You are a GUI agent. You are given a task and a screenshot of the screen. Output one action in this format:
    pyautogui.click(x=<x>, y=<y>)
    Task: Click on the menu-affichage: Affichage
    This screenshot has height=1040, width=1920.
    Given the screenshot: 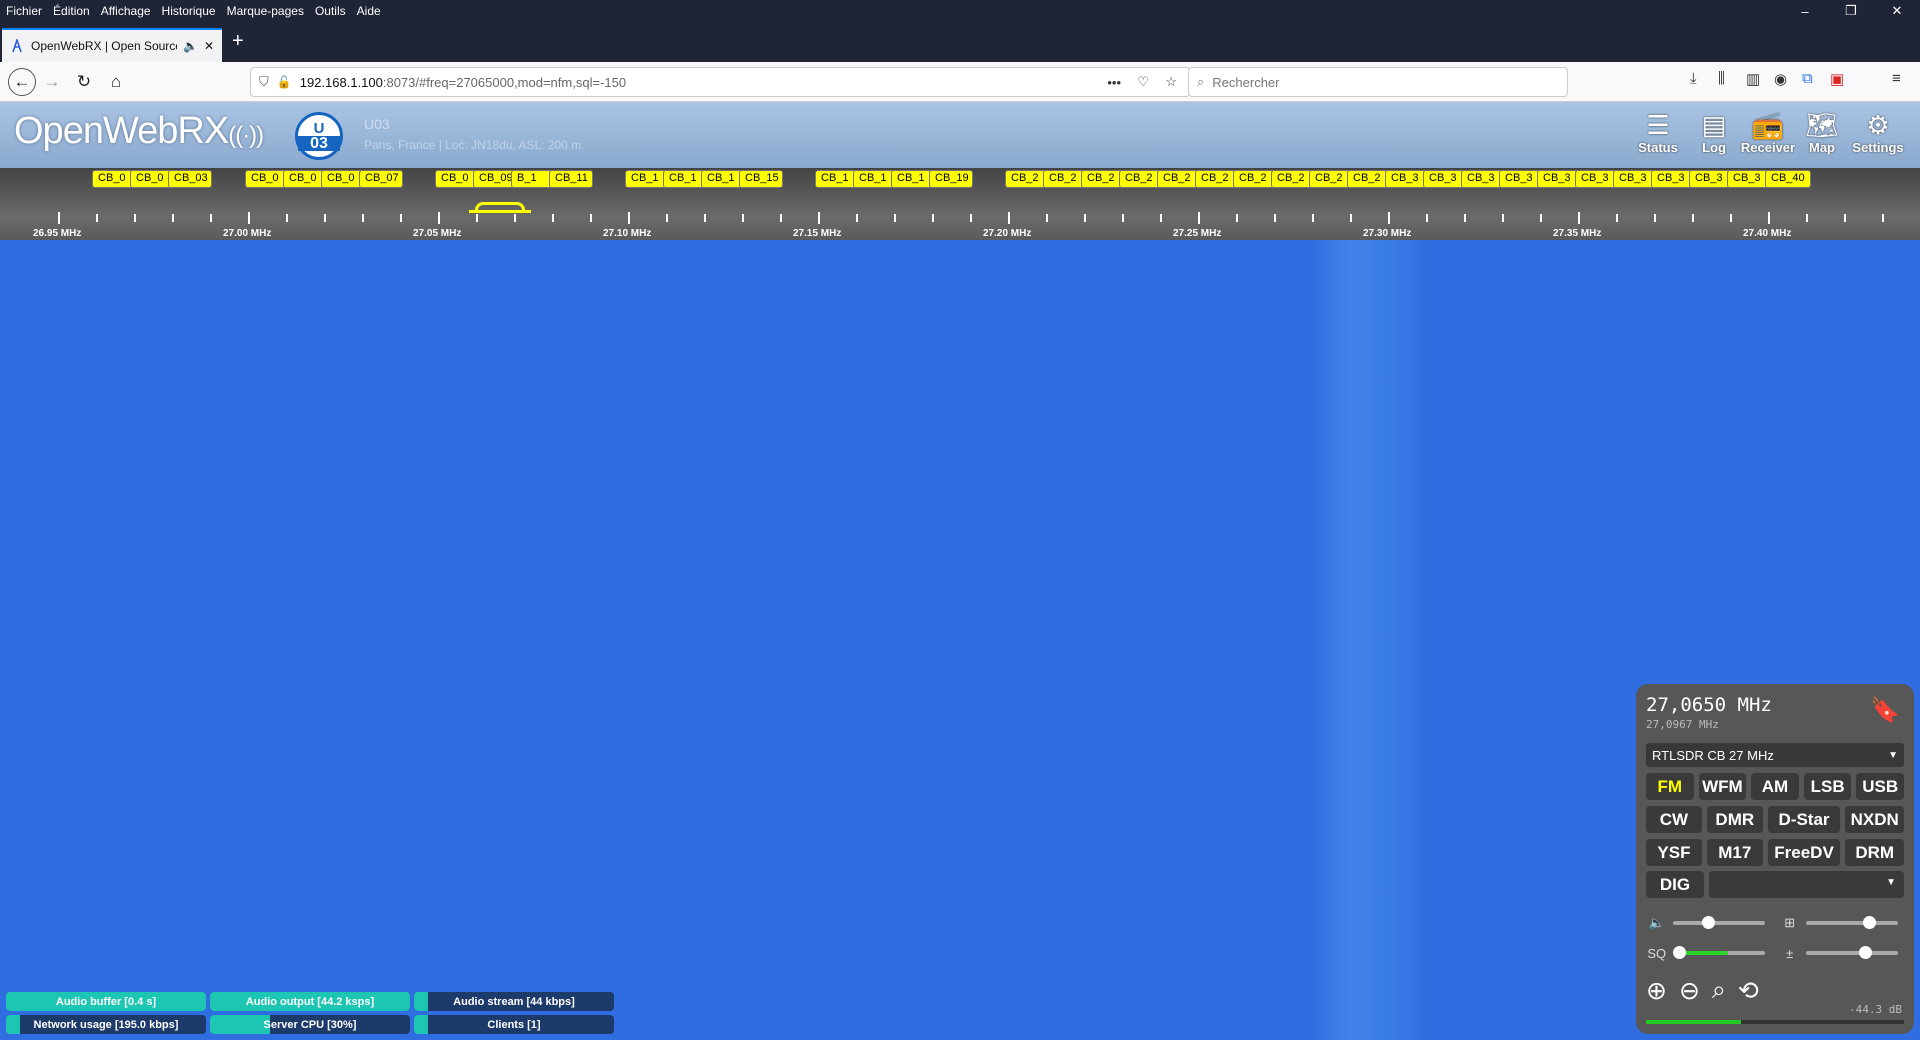 What is the action you would take?
    pyautogui.click(x=126, y=11)
    